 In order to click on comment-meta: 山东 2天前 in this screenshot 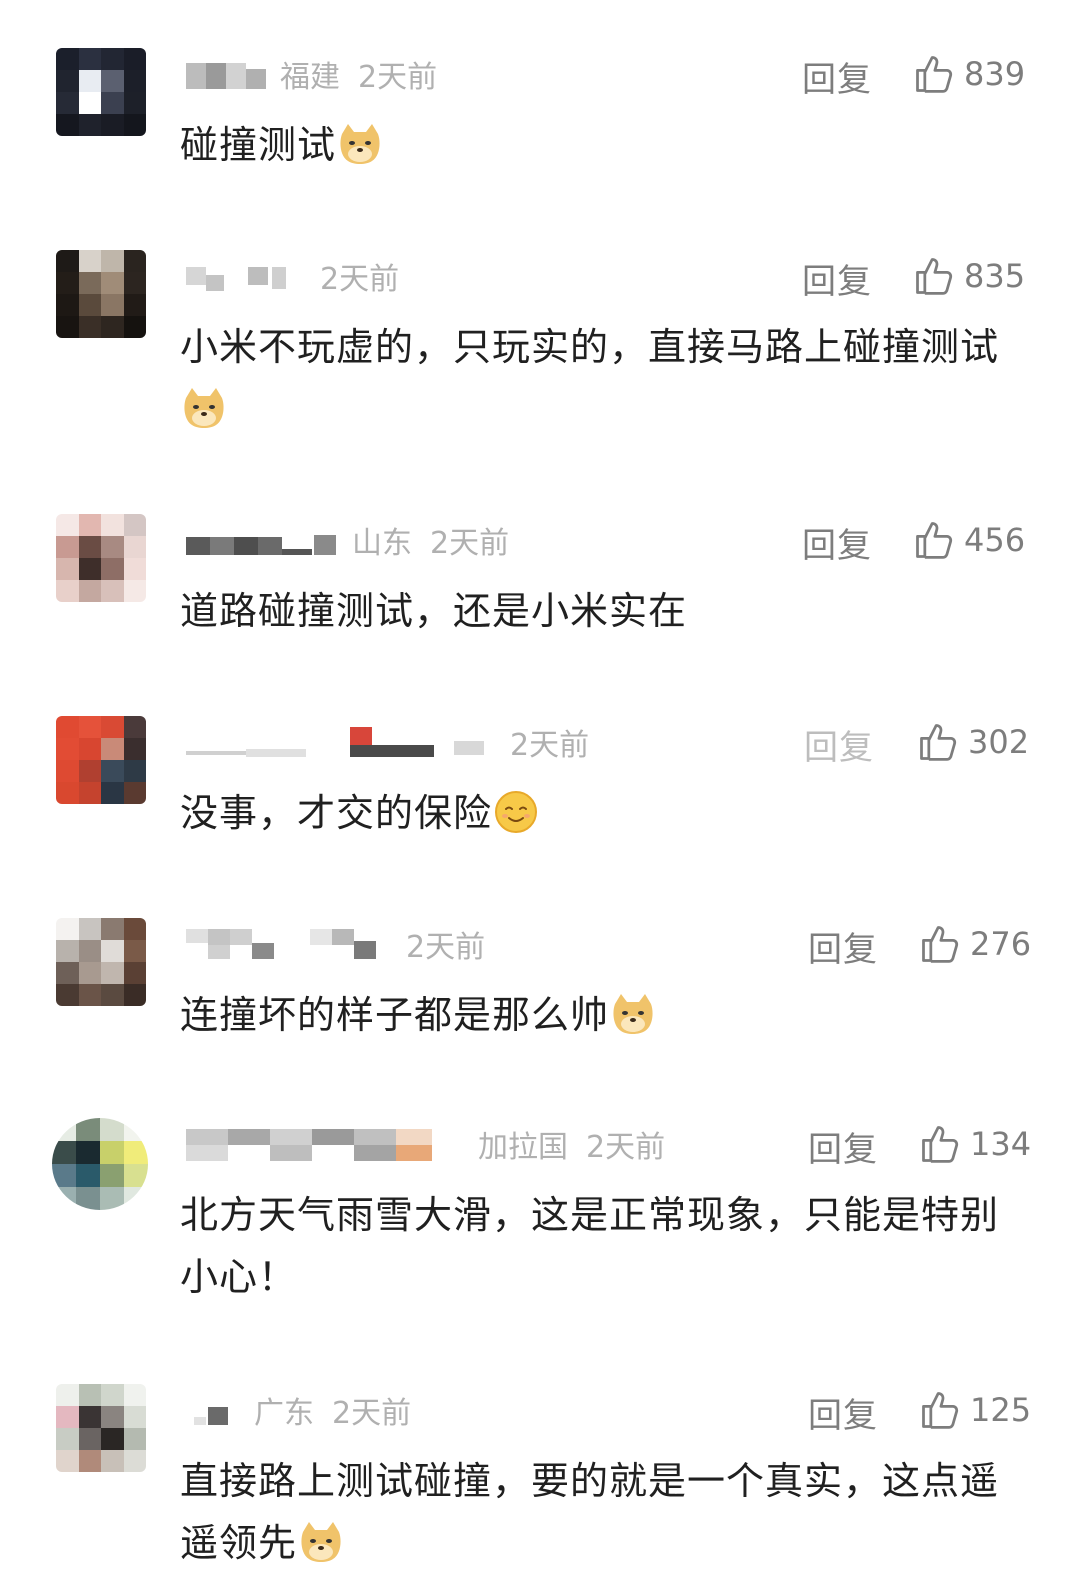, I will do `click(348, 540)`.